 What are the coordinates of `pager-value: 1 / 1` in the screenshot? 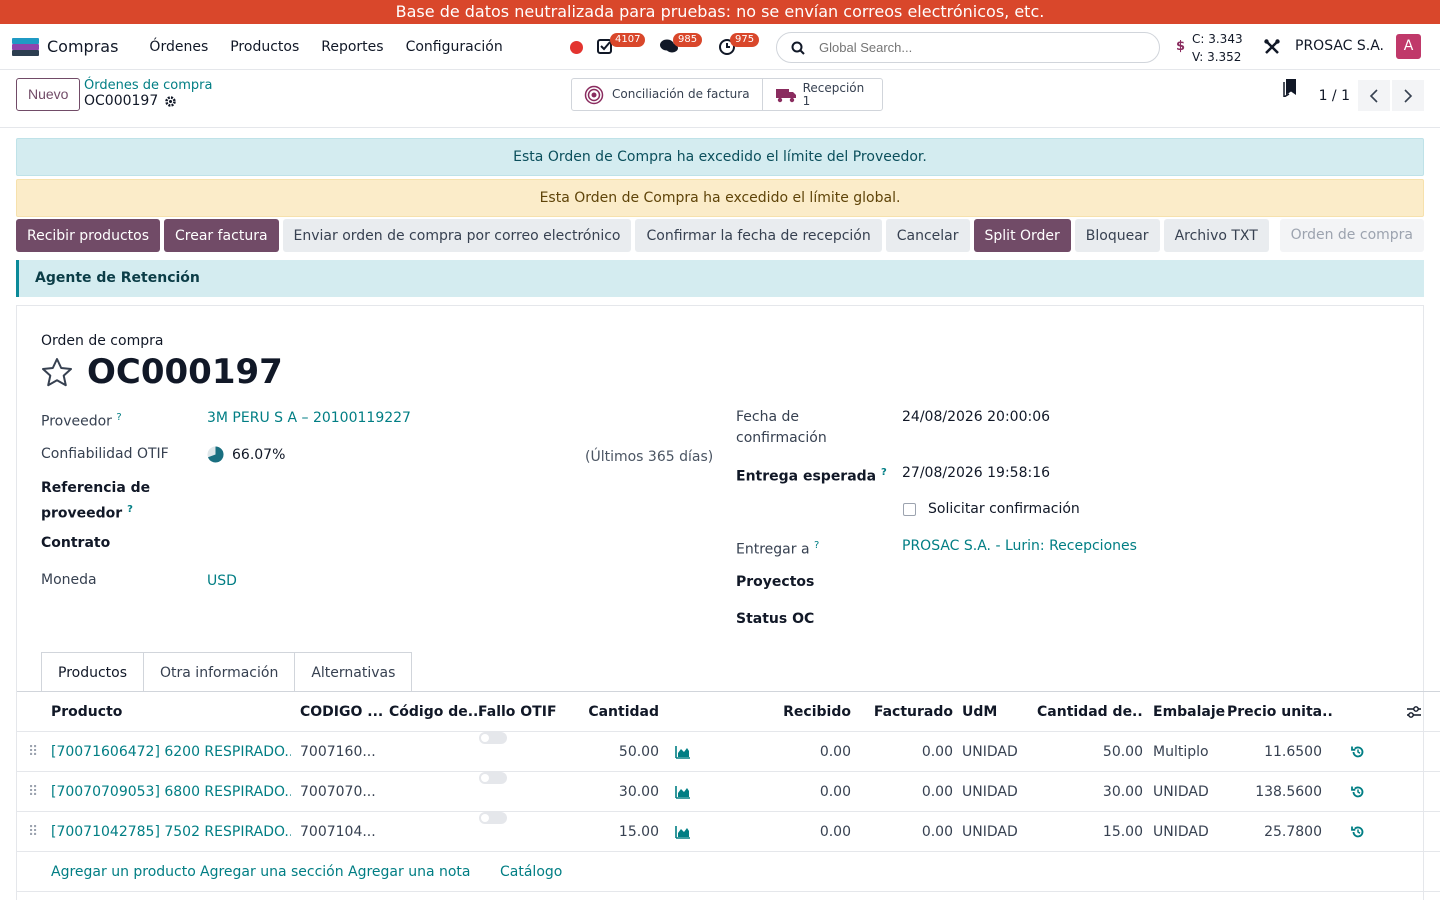 It's located at (1334, 96).